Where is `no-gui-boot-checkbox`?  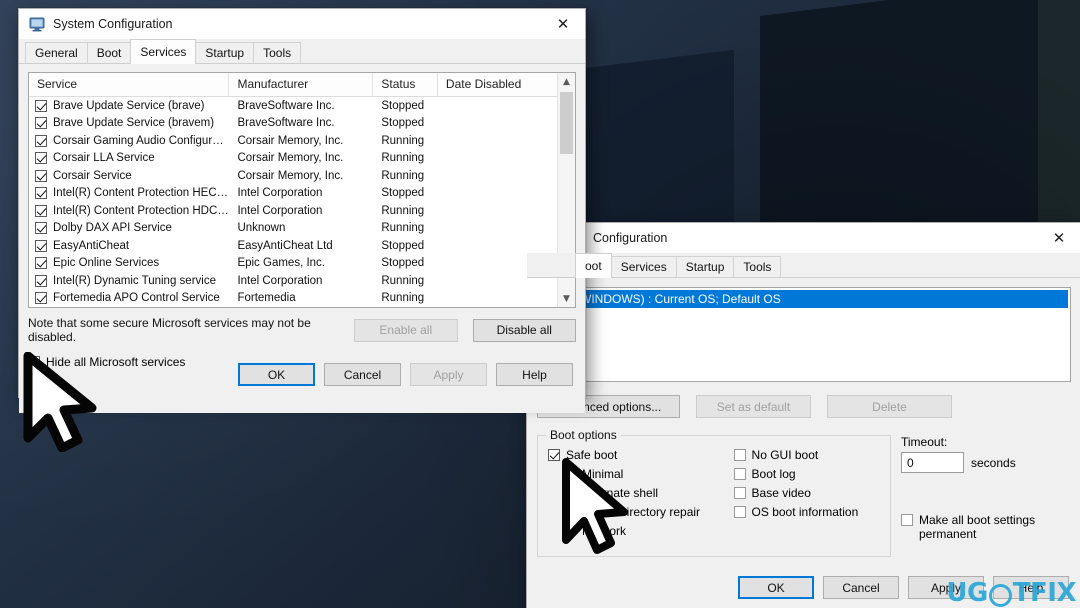 no-gui-boot-checkbox is located at coordinates (739, 455).